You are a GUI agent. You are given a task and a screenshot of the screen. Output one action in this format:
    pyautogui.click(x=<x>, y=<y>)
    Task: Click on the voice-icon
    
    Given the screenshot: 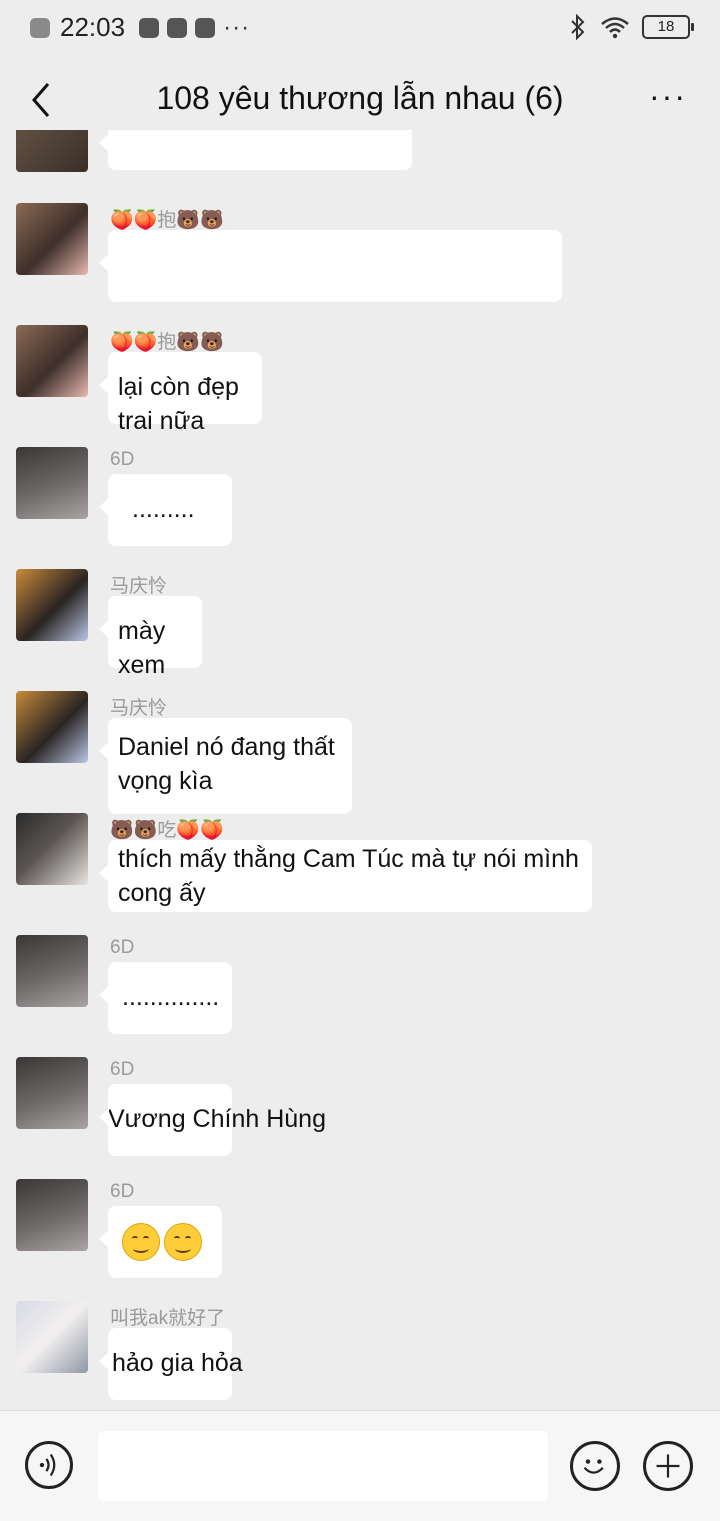 What is the action you would take?
    pyautogui.click(x=47, y=1465)
    